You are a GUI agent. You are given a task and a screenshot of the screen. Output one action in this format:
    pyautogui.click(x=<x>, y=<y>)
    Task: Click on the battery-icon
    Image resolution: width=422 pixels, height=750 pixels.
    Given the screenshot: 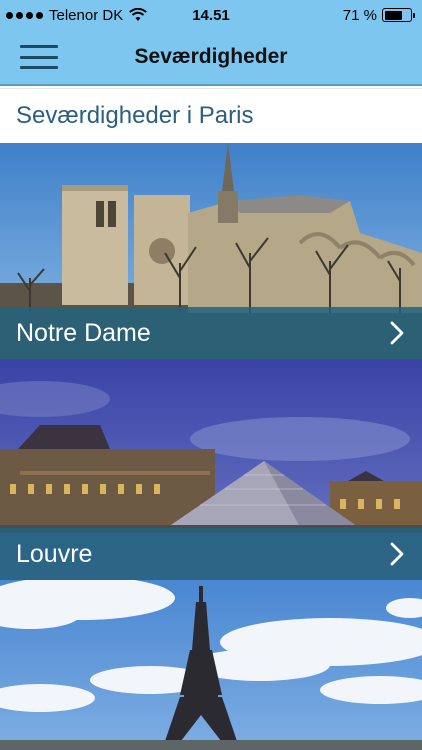 What is the action you would take?
    pyautogui.click(x=398, y=15)
    